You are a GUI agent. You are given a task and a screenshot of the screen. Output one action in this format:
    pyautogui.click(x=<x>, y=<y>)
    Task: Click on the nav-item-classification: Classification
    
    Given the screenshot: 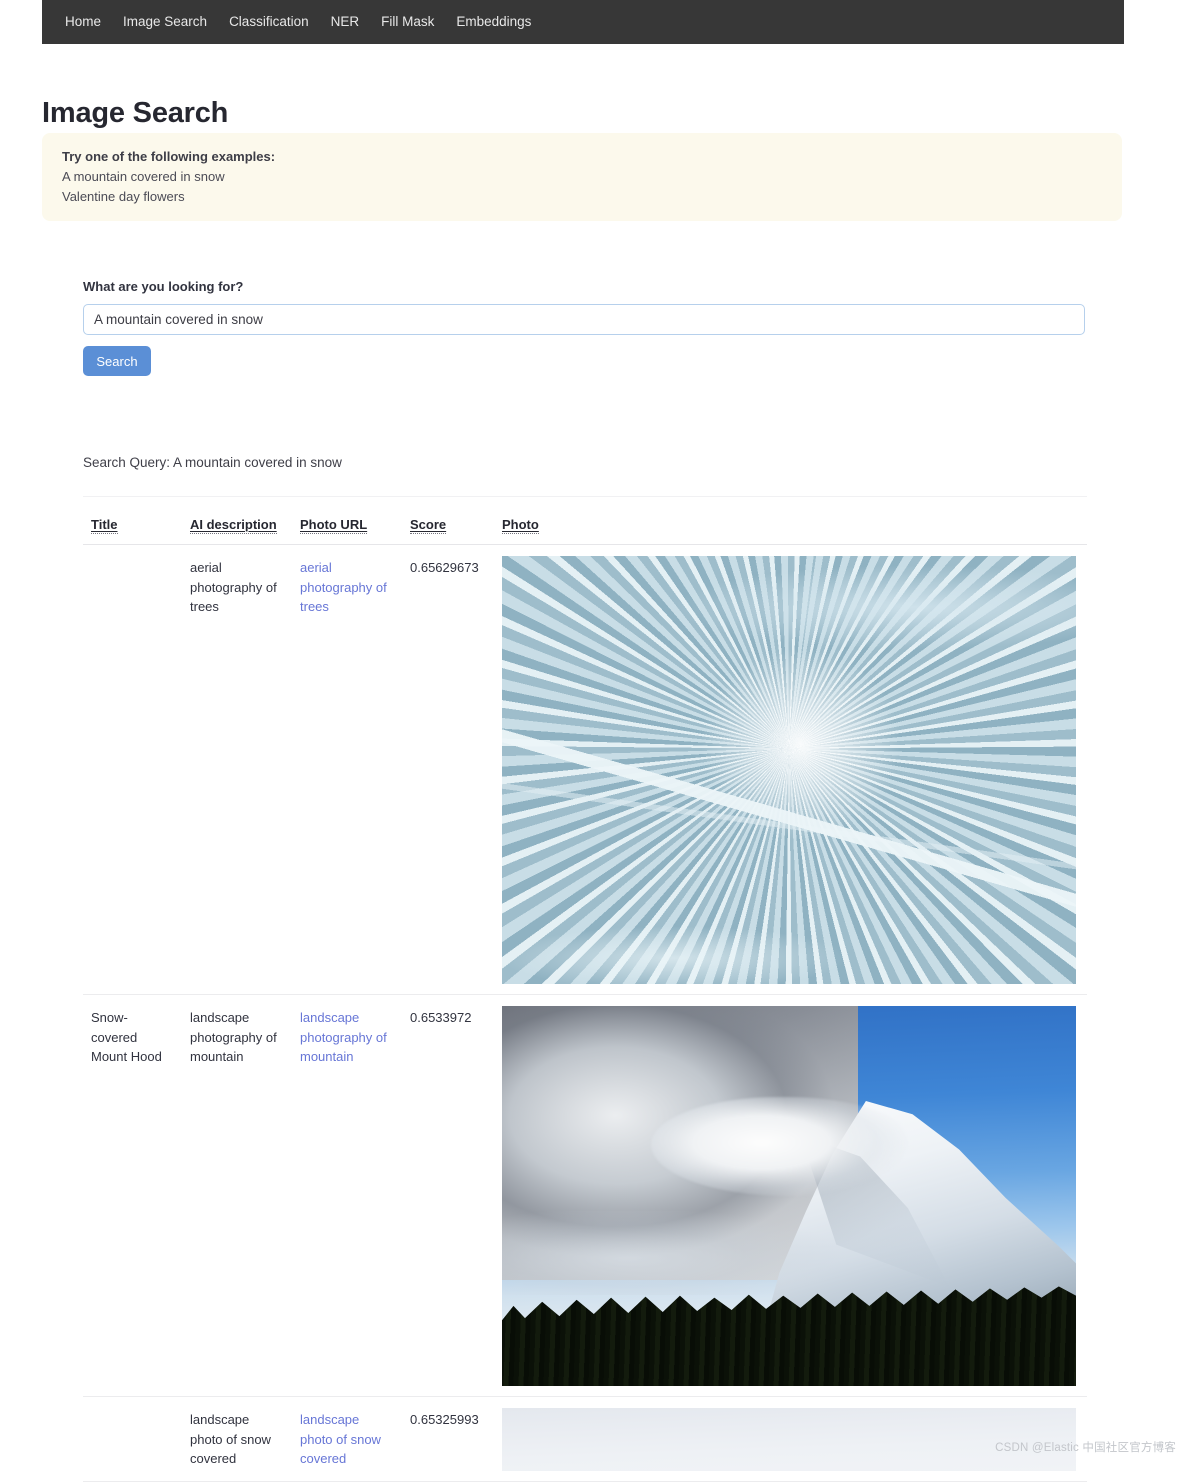 What is the action you would take?
    pyautogui.click(x=269, y=22)
    